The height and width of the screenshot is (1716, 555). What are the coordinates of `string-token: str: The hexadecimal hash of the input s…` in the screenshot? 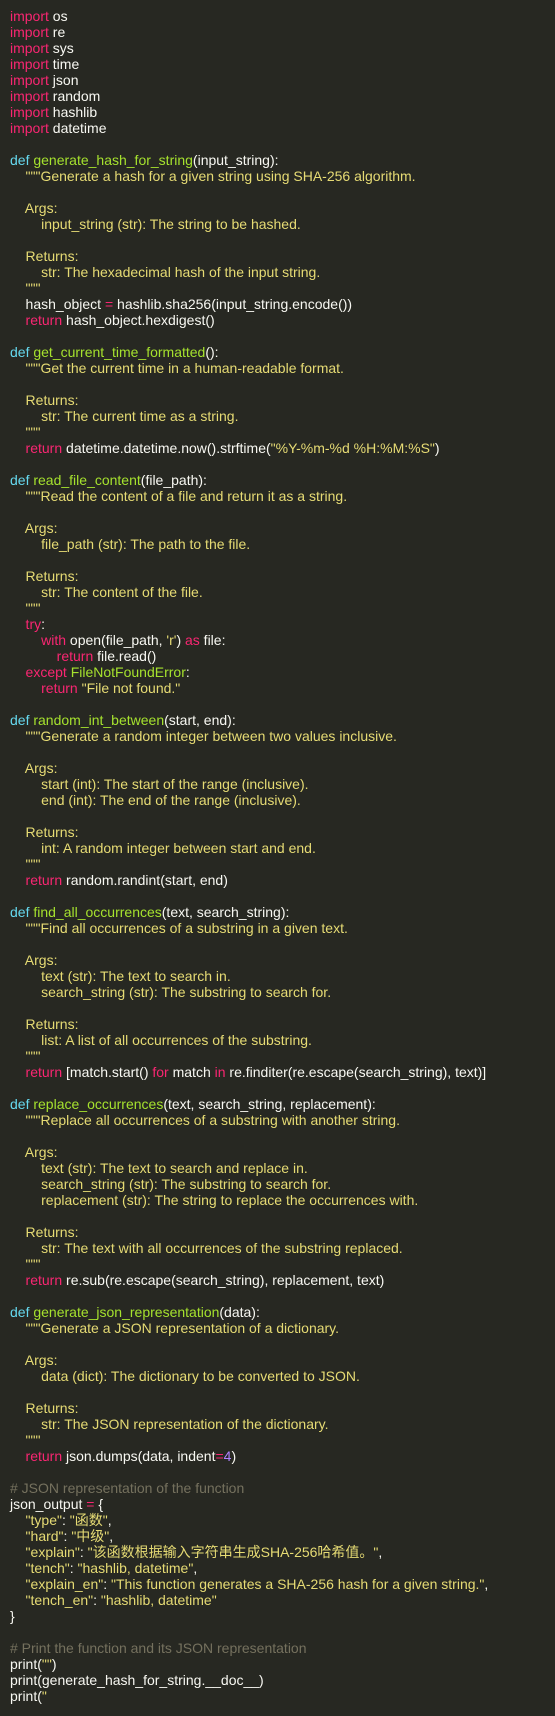 It's located at (165, 272).